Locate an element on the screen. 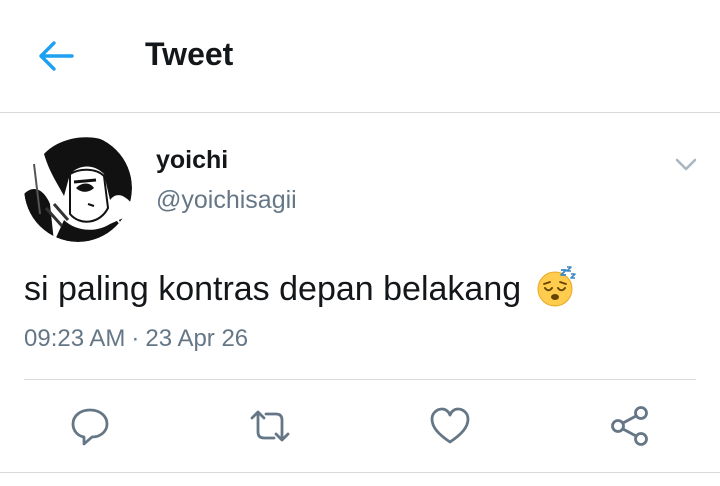 The height and width of the screenshot is (486, 720). sleeping-face-icon is located at coordinates (556, 287).